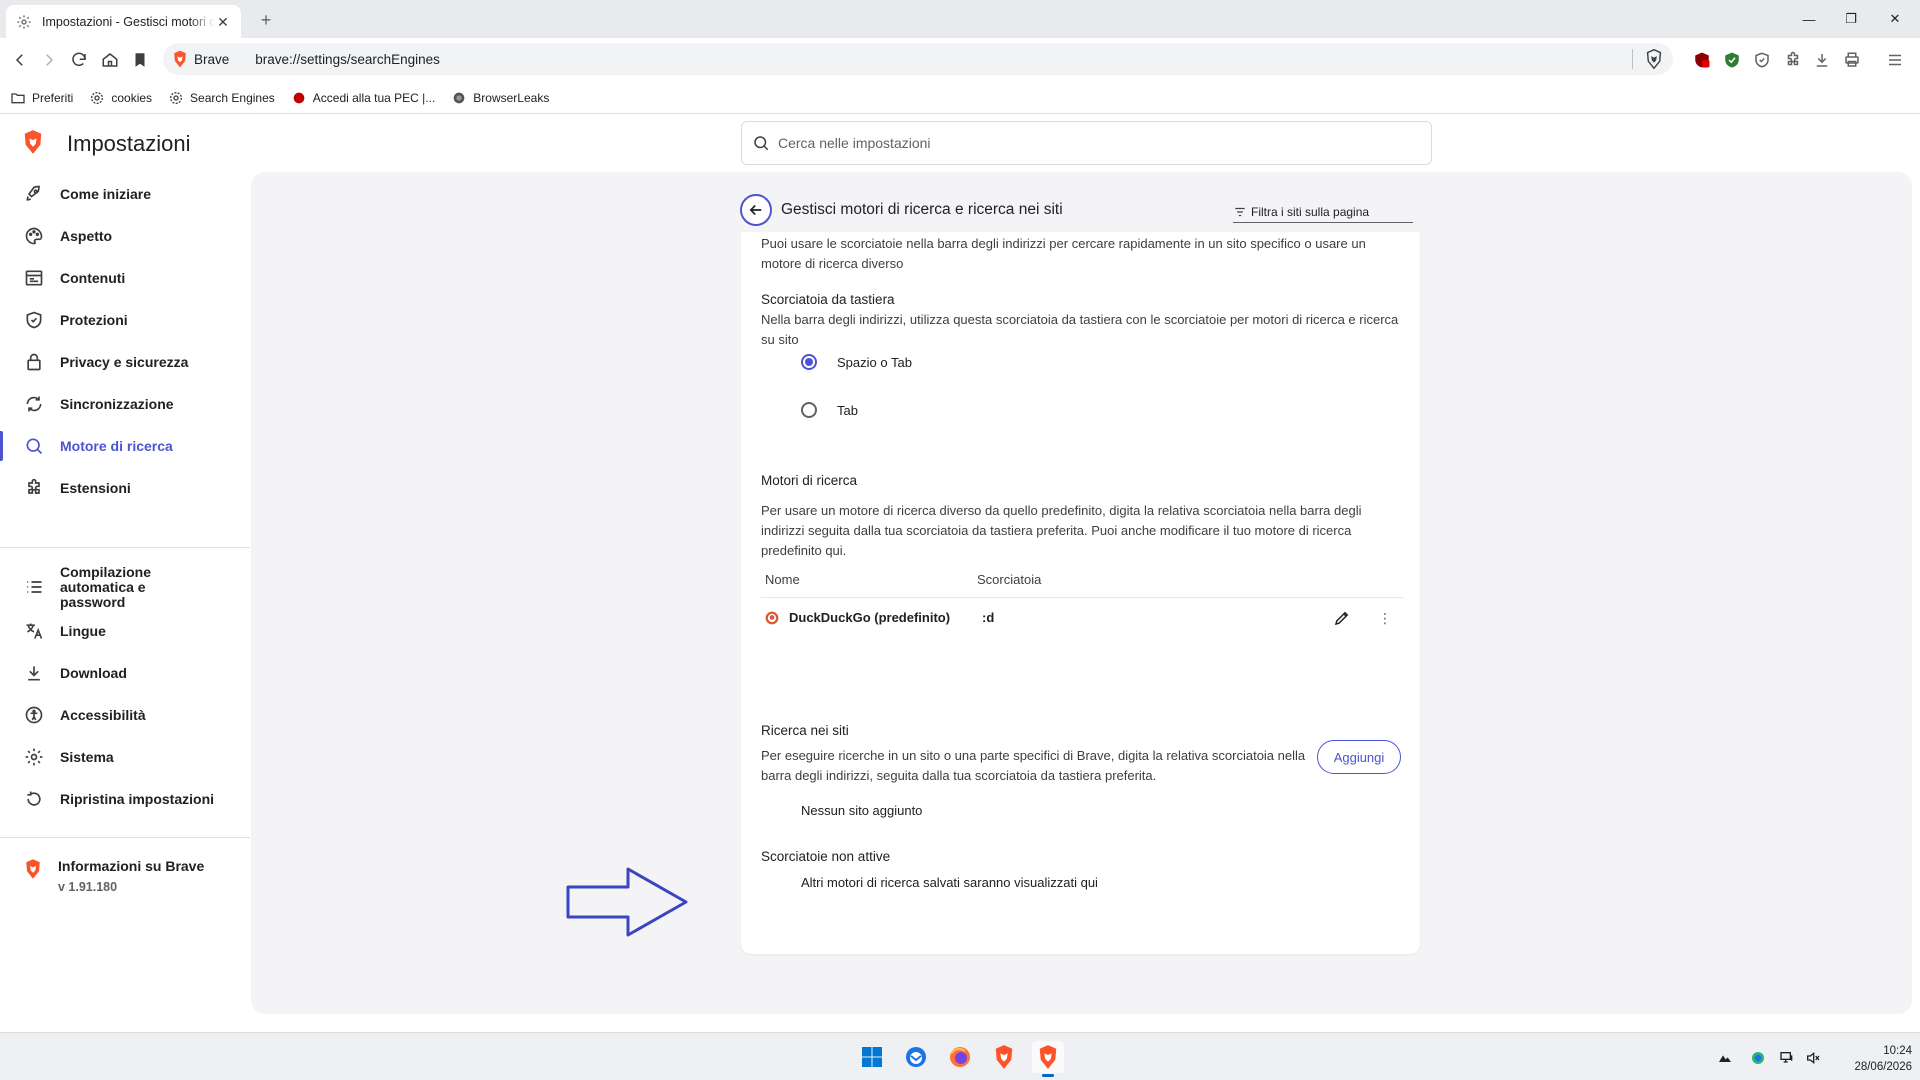  Describe the element at coordinates (988, 617) in the screenshot. I see `engine-shortcut: :d` at that location.